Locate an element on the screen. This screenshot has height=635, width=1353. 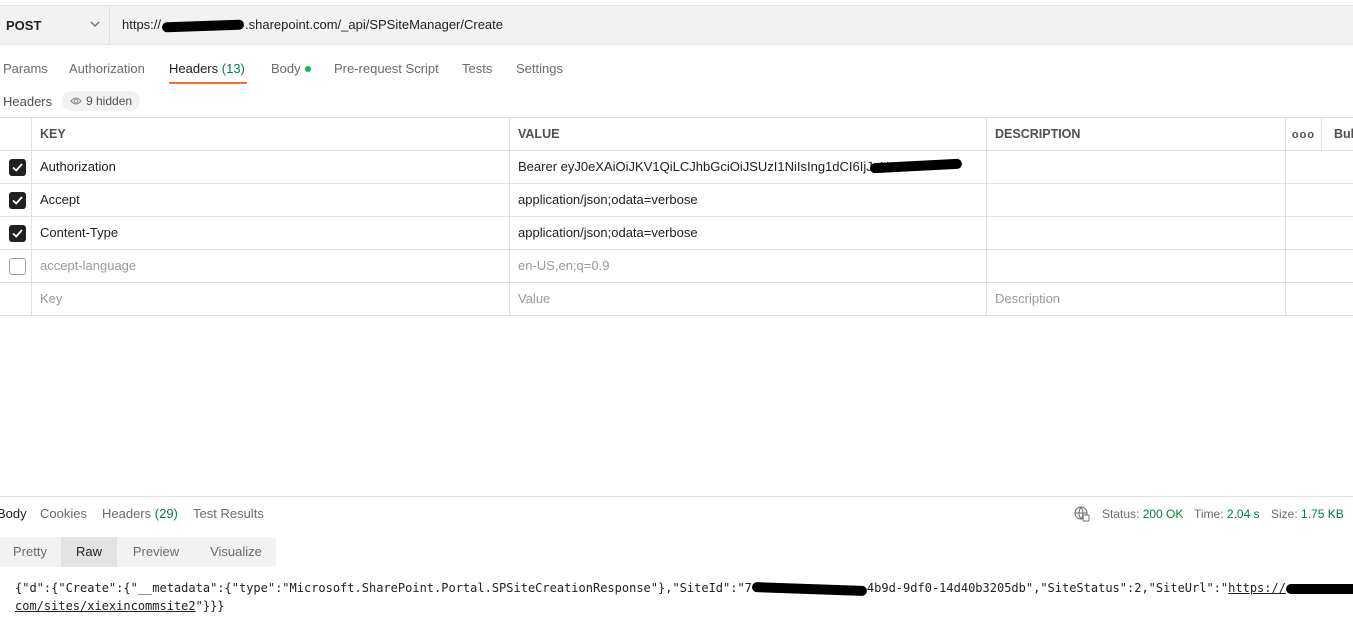
header-key-cell: Authorization is located at coordinates (271, 167).